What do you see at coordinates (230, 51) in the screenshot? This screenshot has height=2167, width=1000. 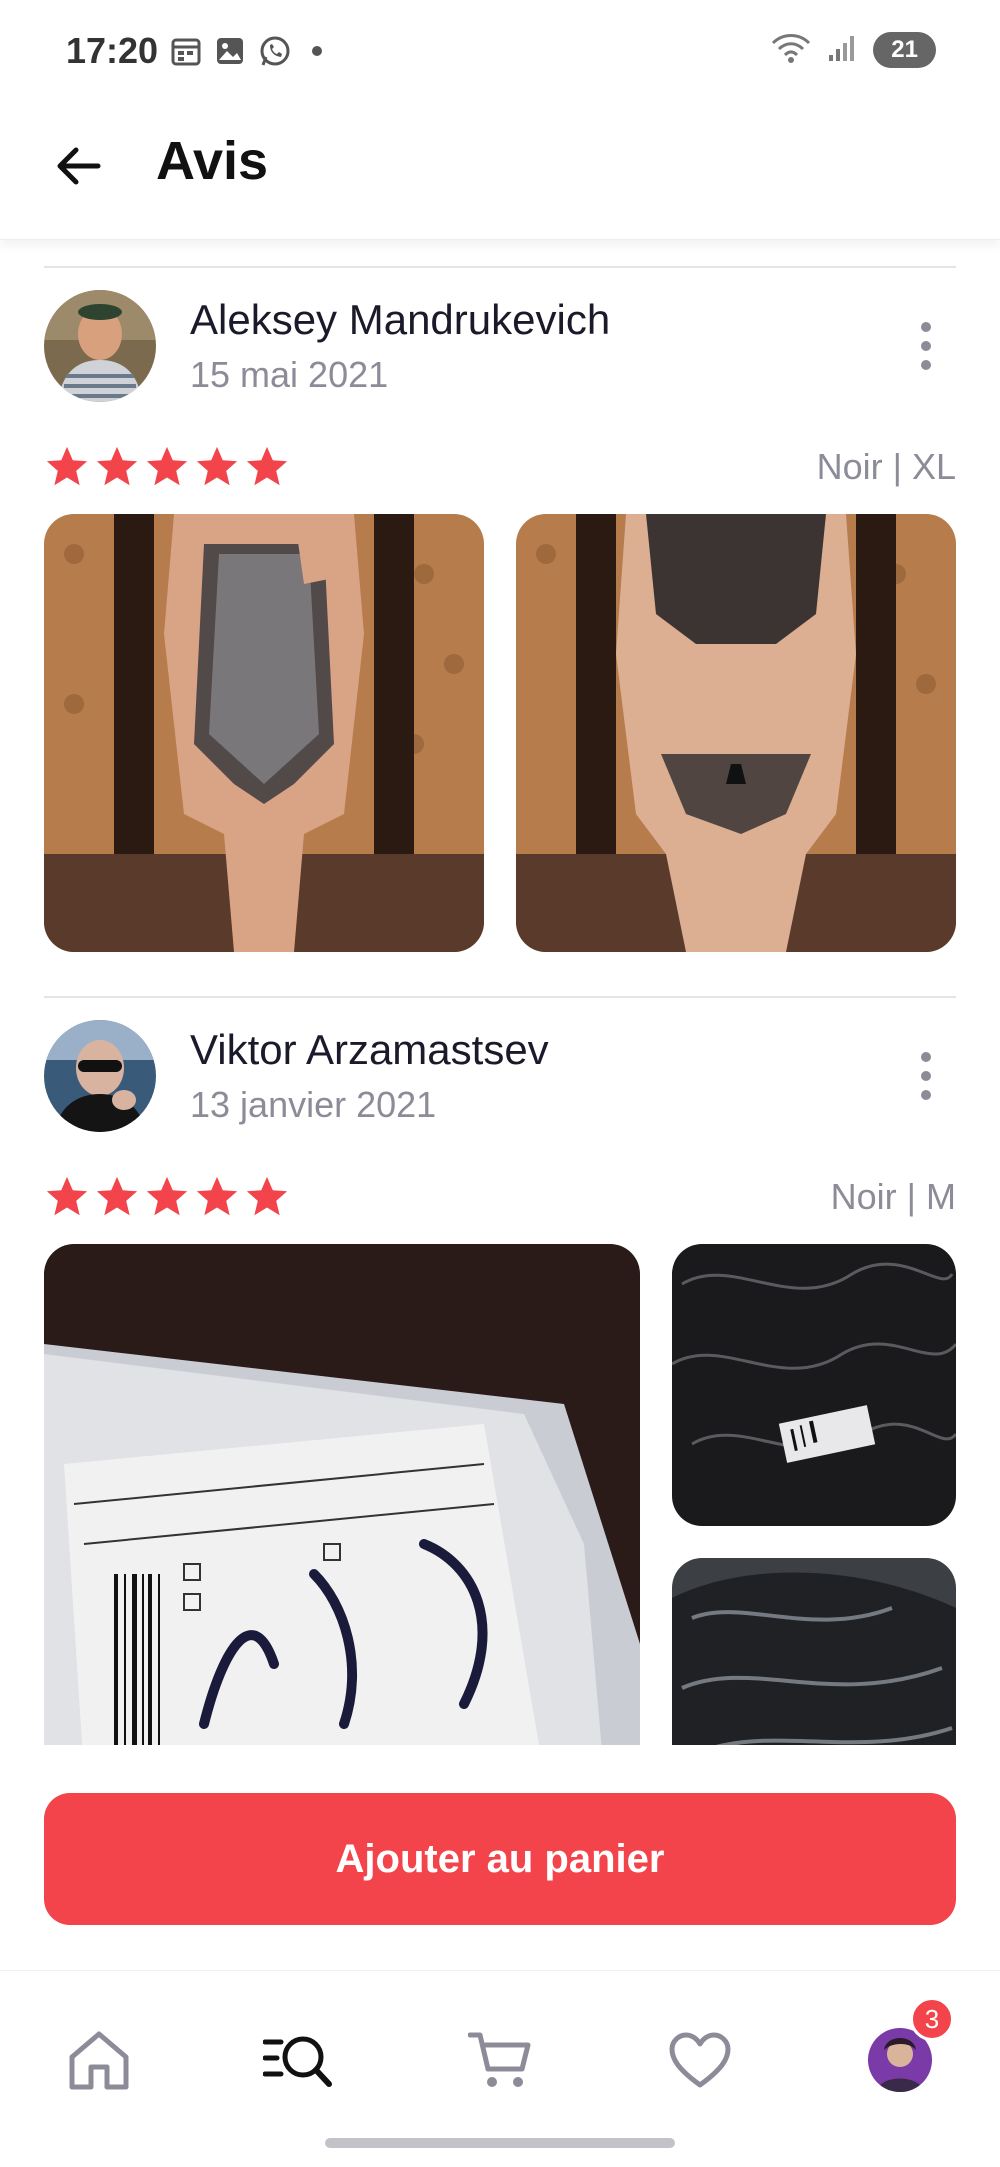 I see `gallery-icon` at bounding box center [230, 51].